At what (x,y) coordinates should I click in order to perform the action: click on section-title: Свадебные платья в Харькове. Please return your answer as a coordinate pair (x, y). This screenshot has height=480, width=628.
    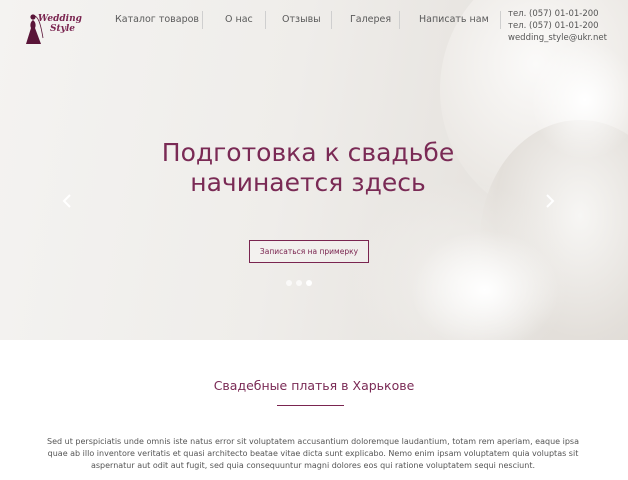
    Looking at the image, I should click on (314, 385).